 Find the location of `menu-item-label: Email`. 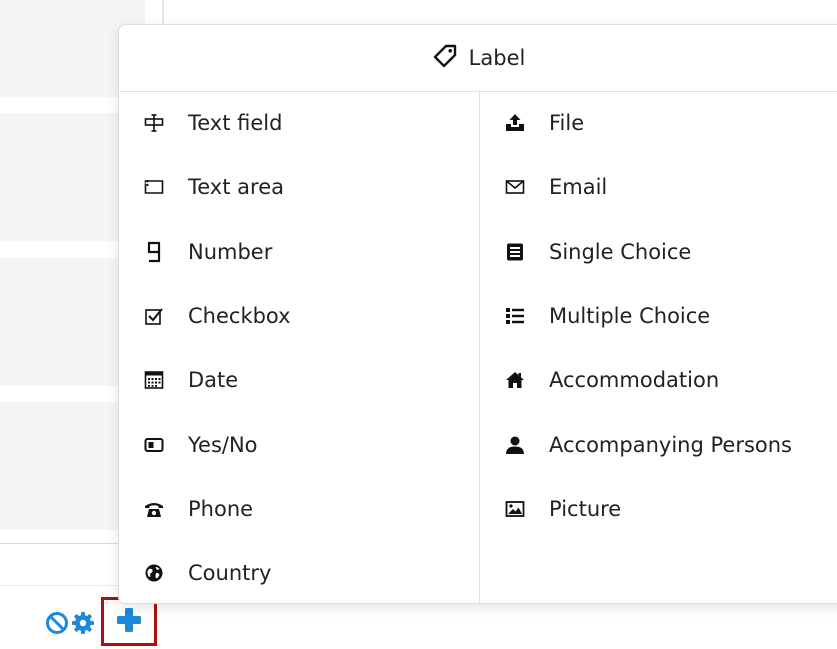

menu-item-label: Email is located at coordinates (578, 187).